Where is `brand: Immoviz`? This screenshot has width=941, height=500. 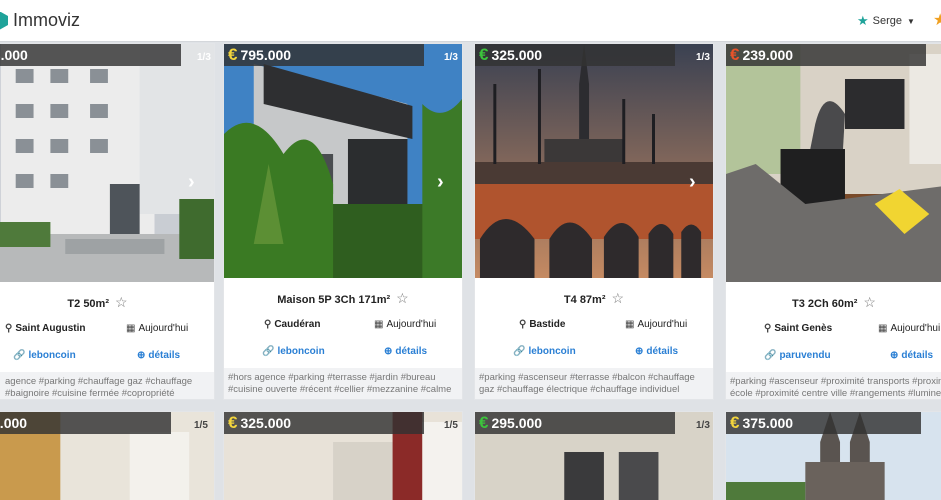
brand: Immoviz is located at coordinates (40, 20).